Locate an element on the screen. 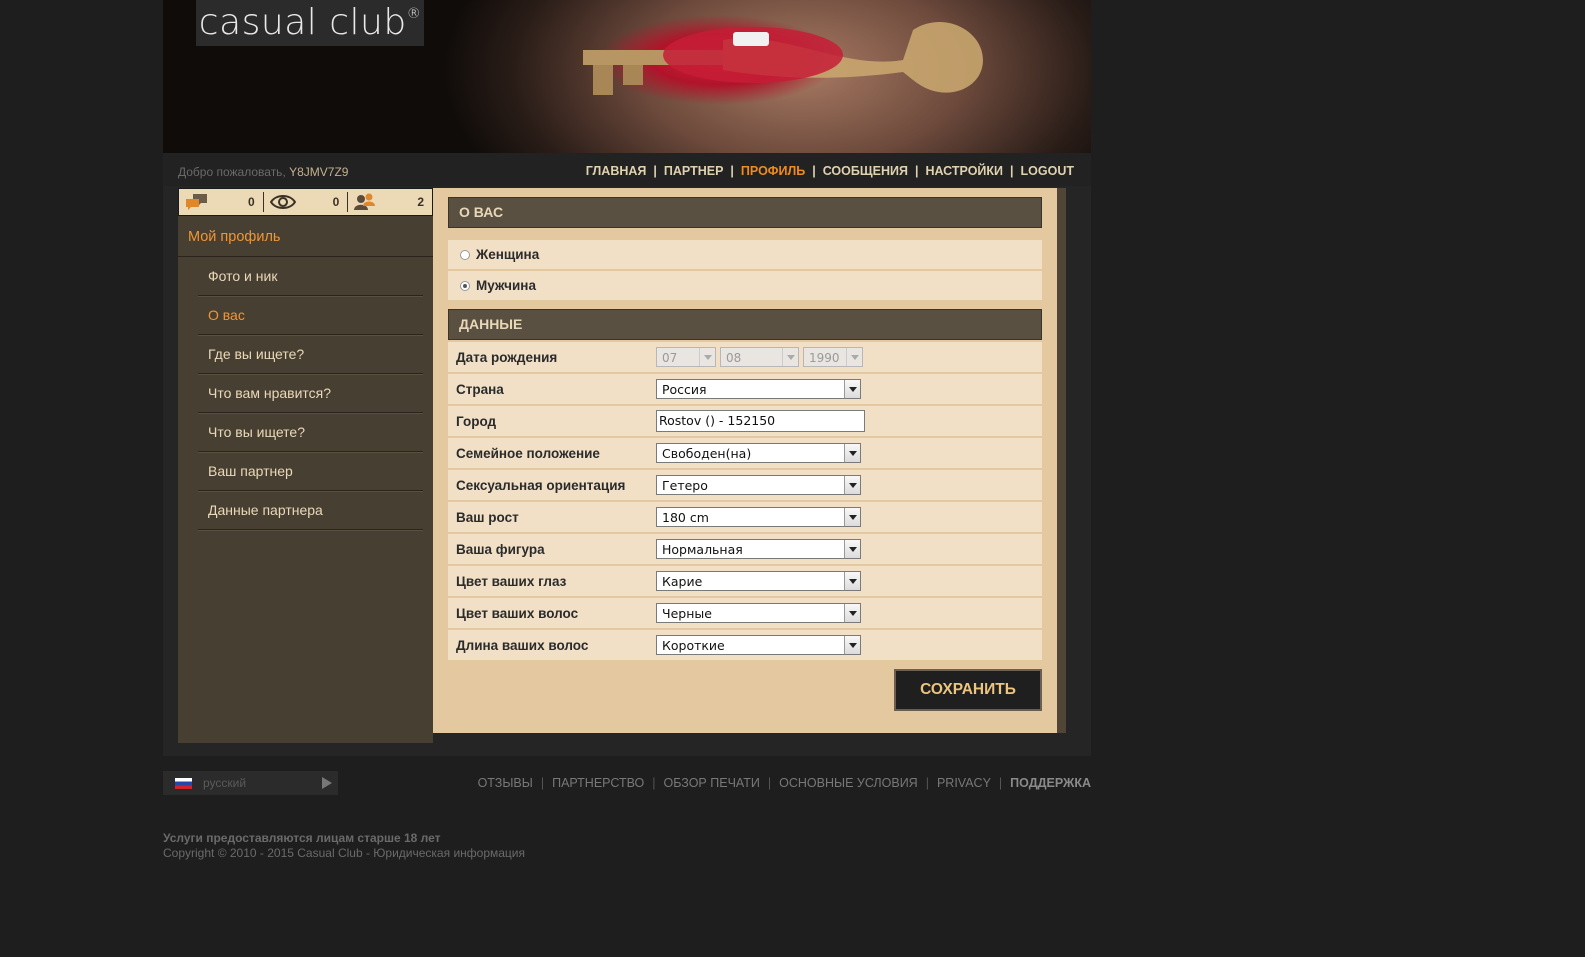  data-header: ДАННЫЕ is located at coordinates (745, 324).